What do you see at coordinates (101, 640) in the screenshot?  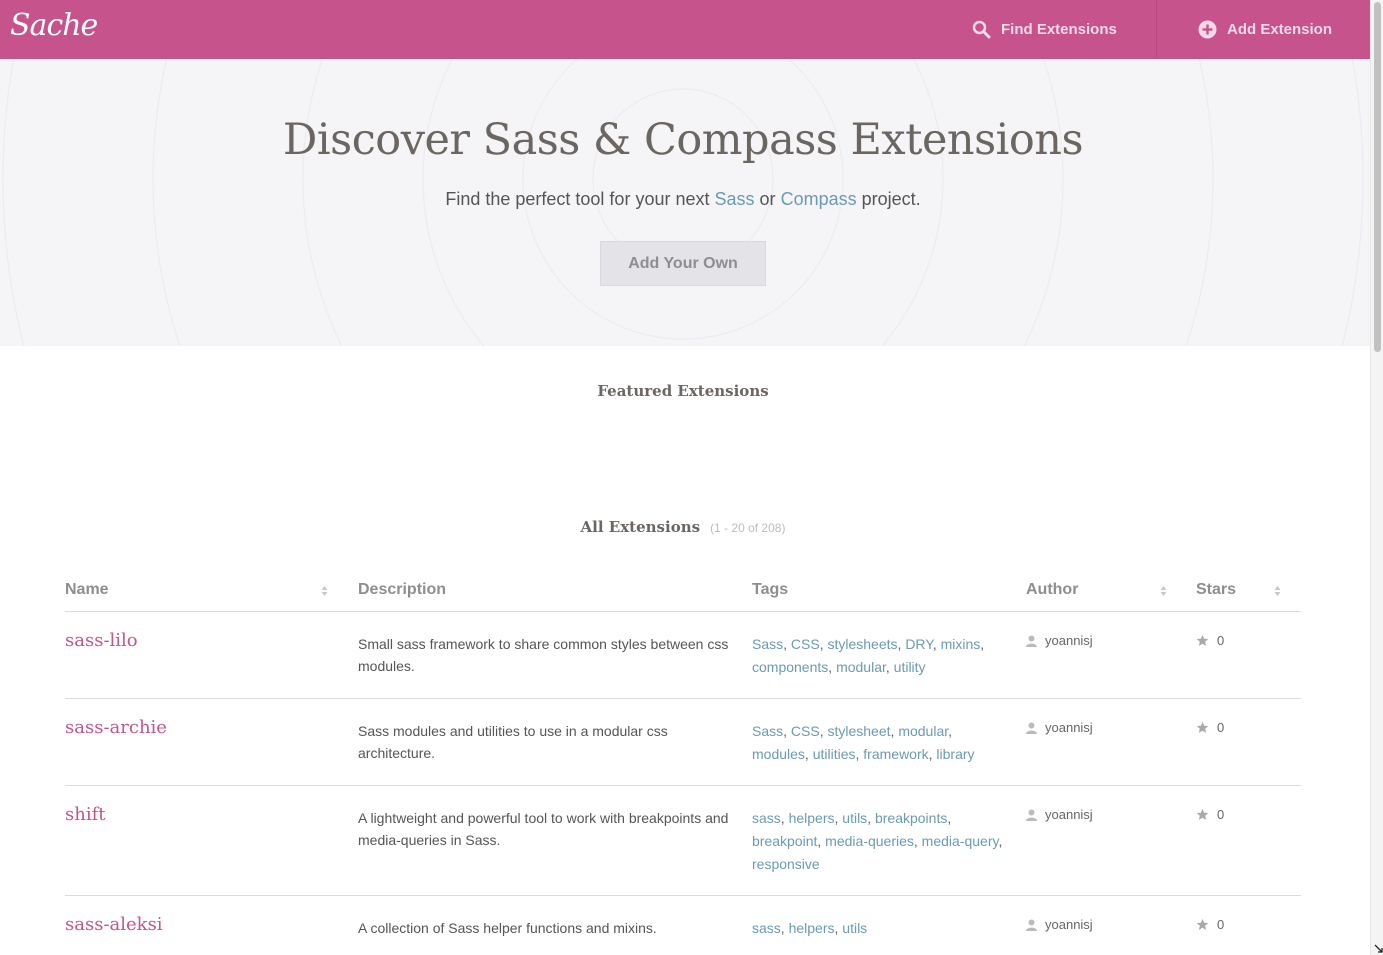 I see `extension-name-link: sass-lilo` at bounding box center [101, 640].